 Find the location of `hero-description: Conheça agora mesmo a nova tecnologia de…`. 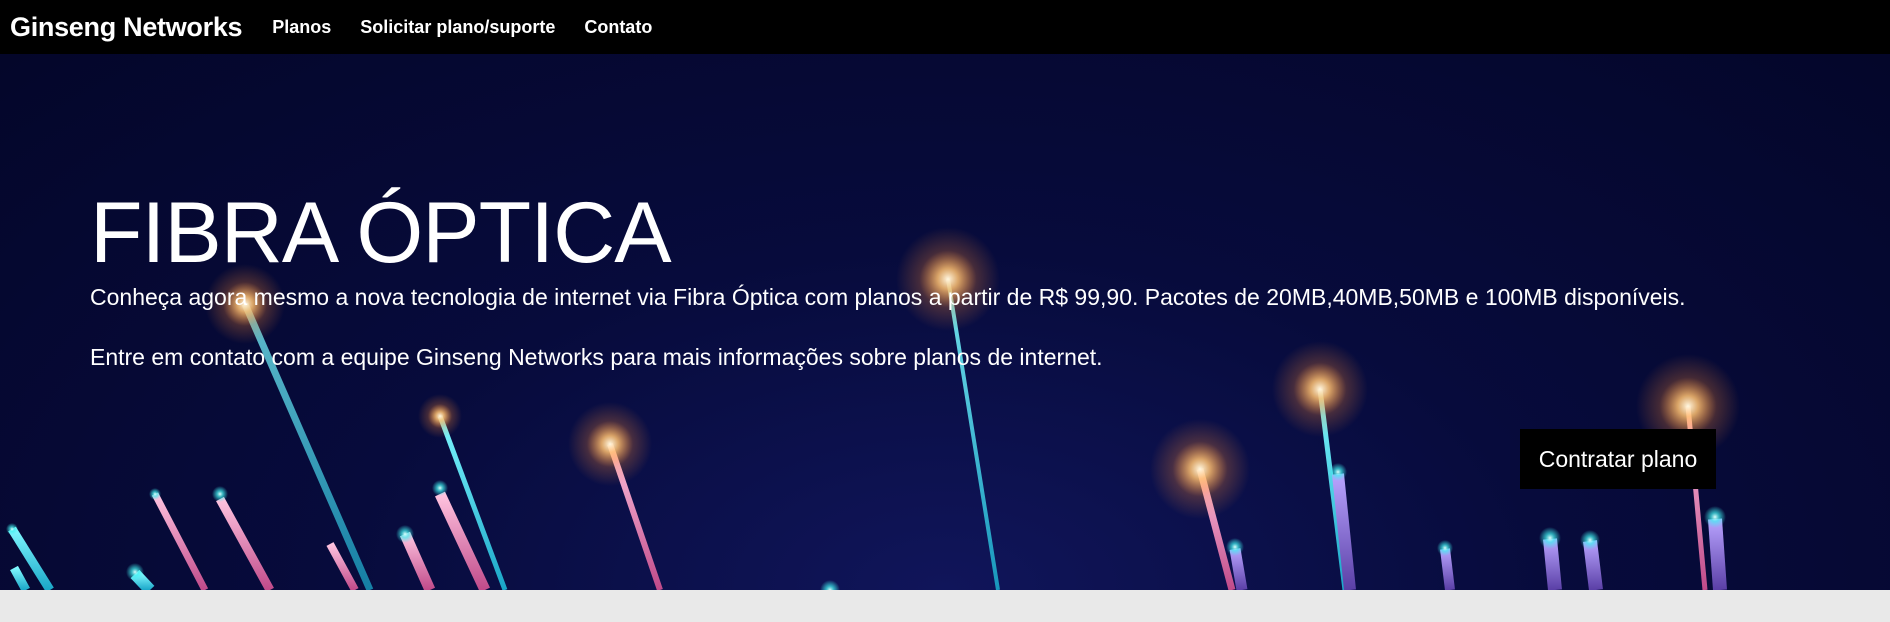

hero-description: Conheça agora mesmo a nova tecnologia de… is located at coordinates (888, 297).